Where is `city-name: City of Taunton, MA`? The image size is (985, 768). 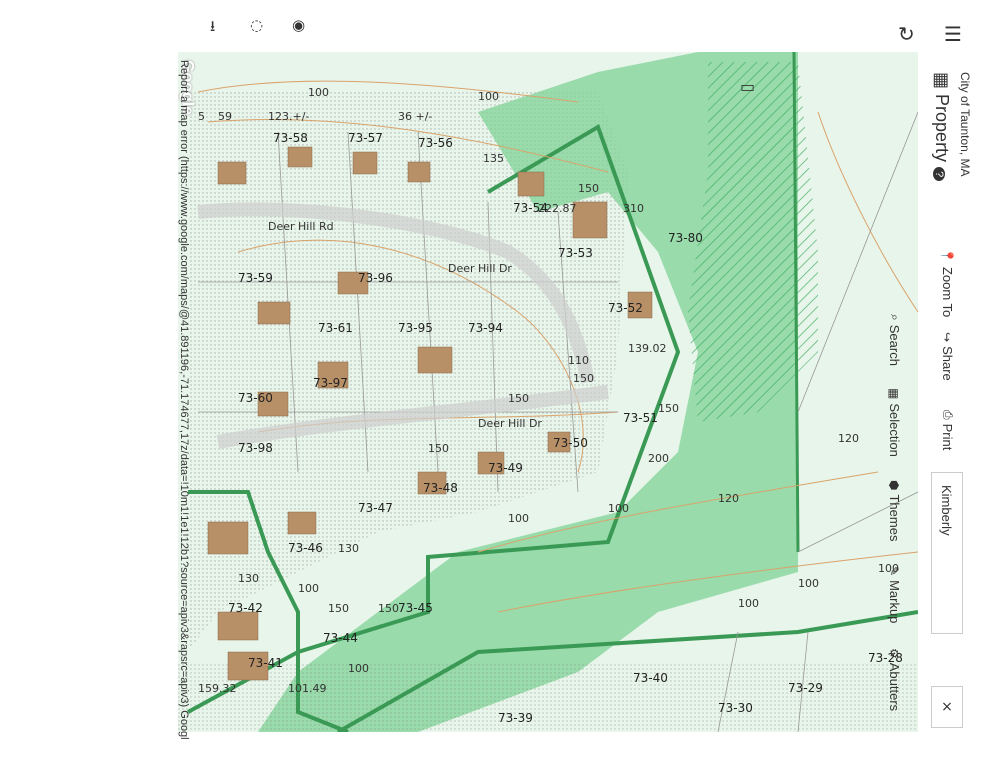 city-name: City of Taunton, MA is located at coordinates (965, 124).